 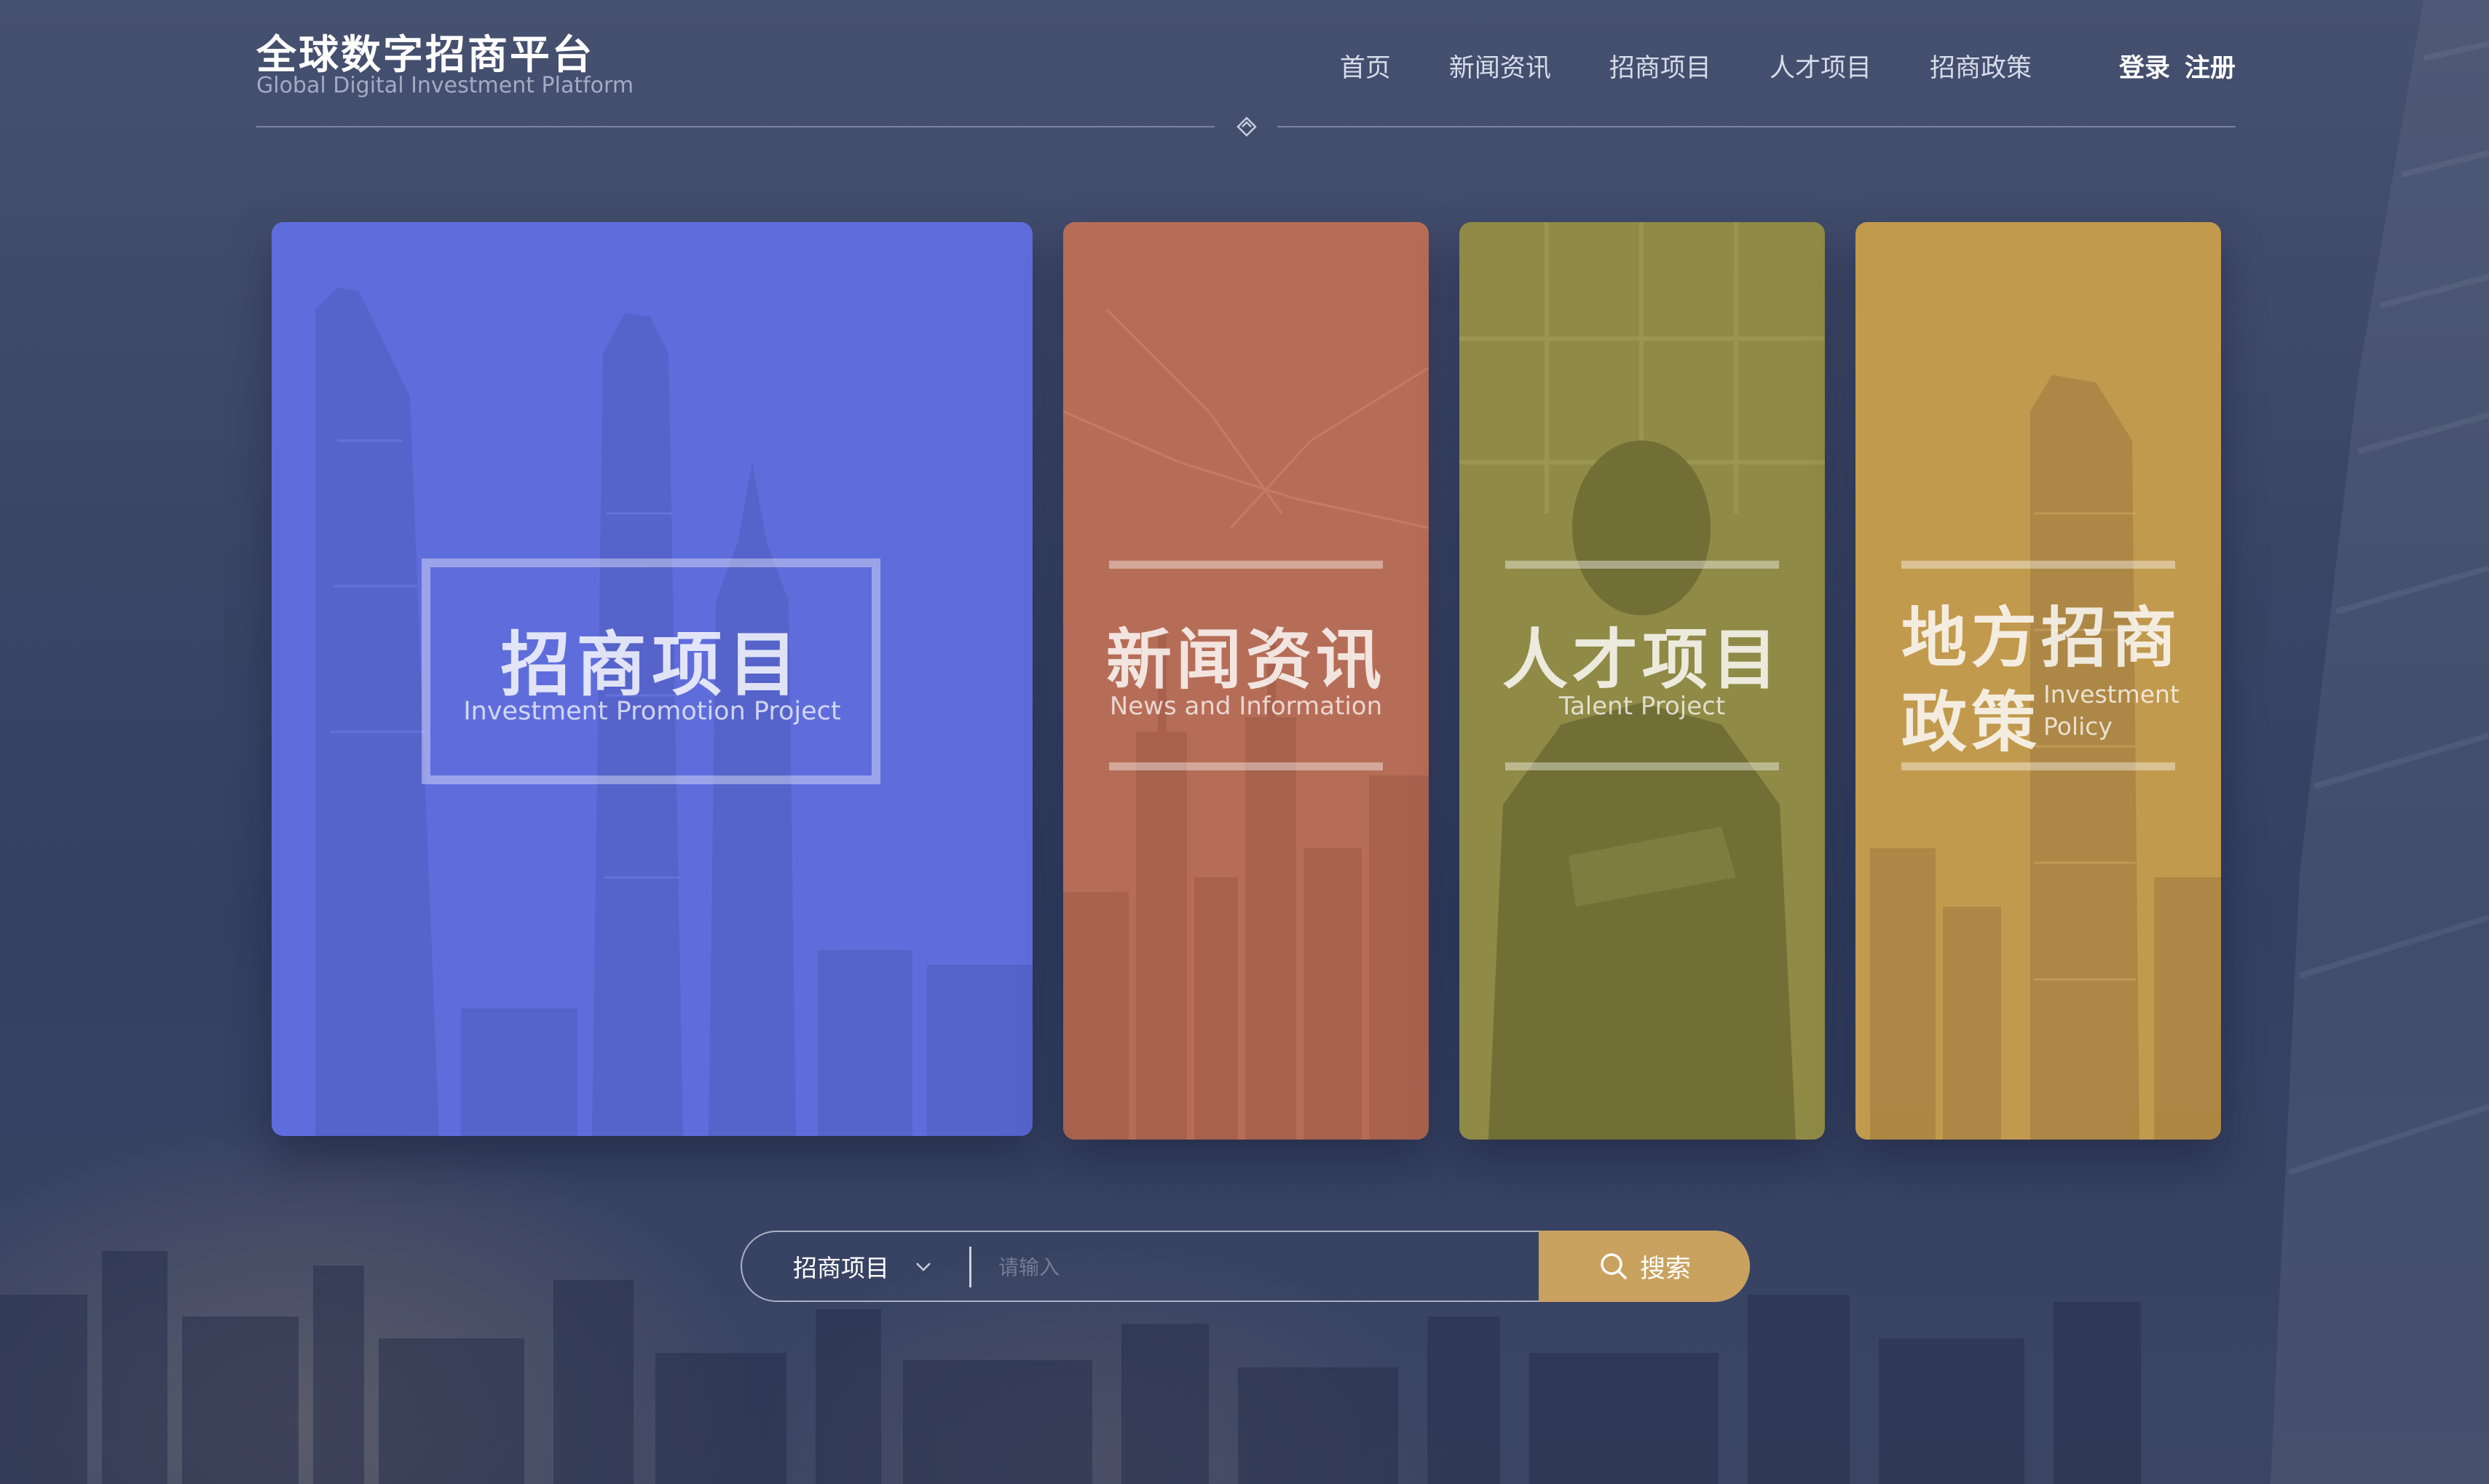 What do you see at coordinates (1246, 706) in the screenshot?
I see `card-subtitle: News and Information` at bounding box center [1246, 706].